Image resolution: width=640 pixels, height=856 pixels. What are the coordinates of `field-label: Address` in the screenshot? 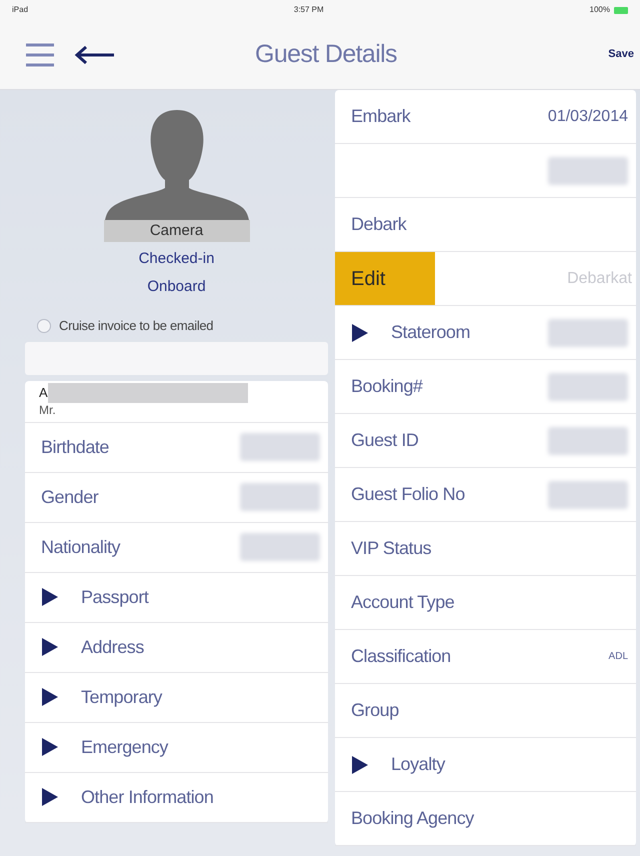 It's located at (112, 647).